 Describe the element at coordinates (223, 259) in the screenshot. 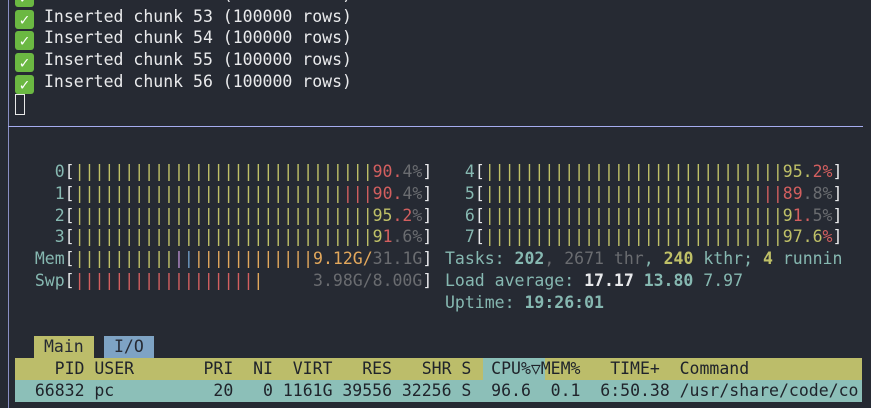

I see `meter-mem: Mem[||||||||||||||||||||||||9.12G/31.1G]` at that location.